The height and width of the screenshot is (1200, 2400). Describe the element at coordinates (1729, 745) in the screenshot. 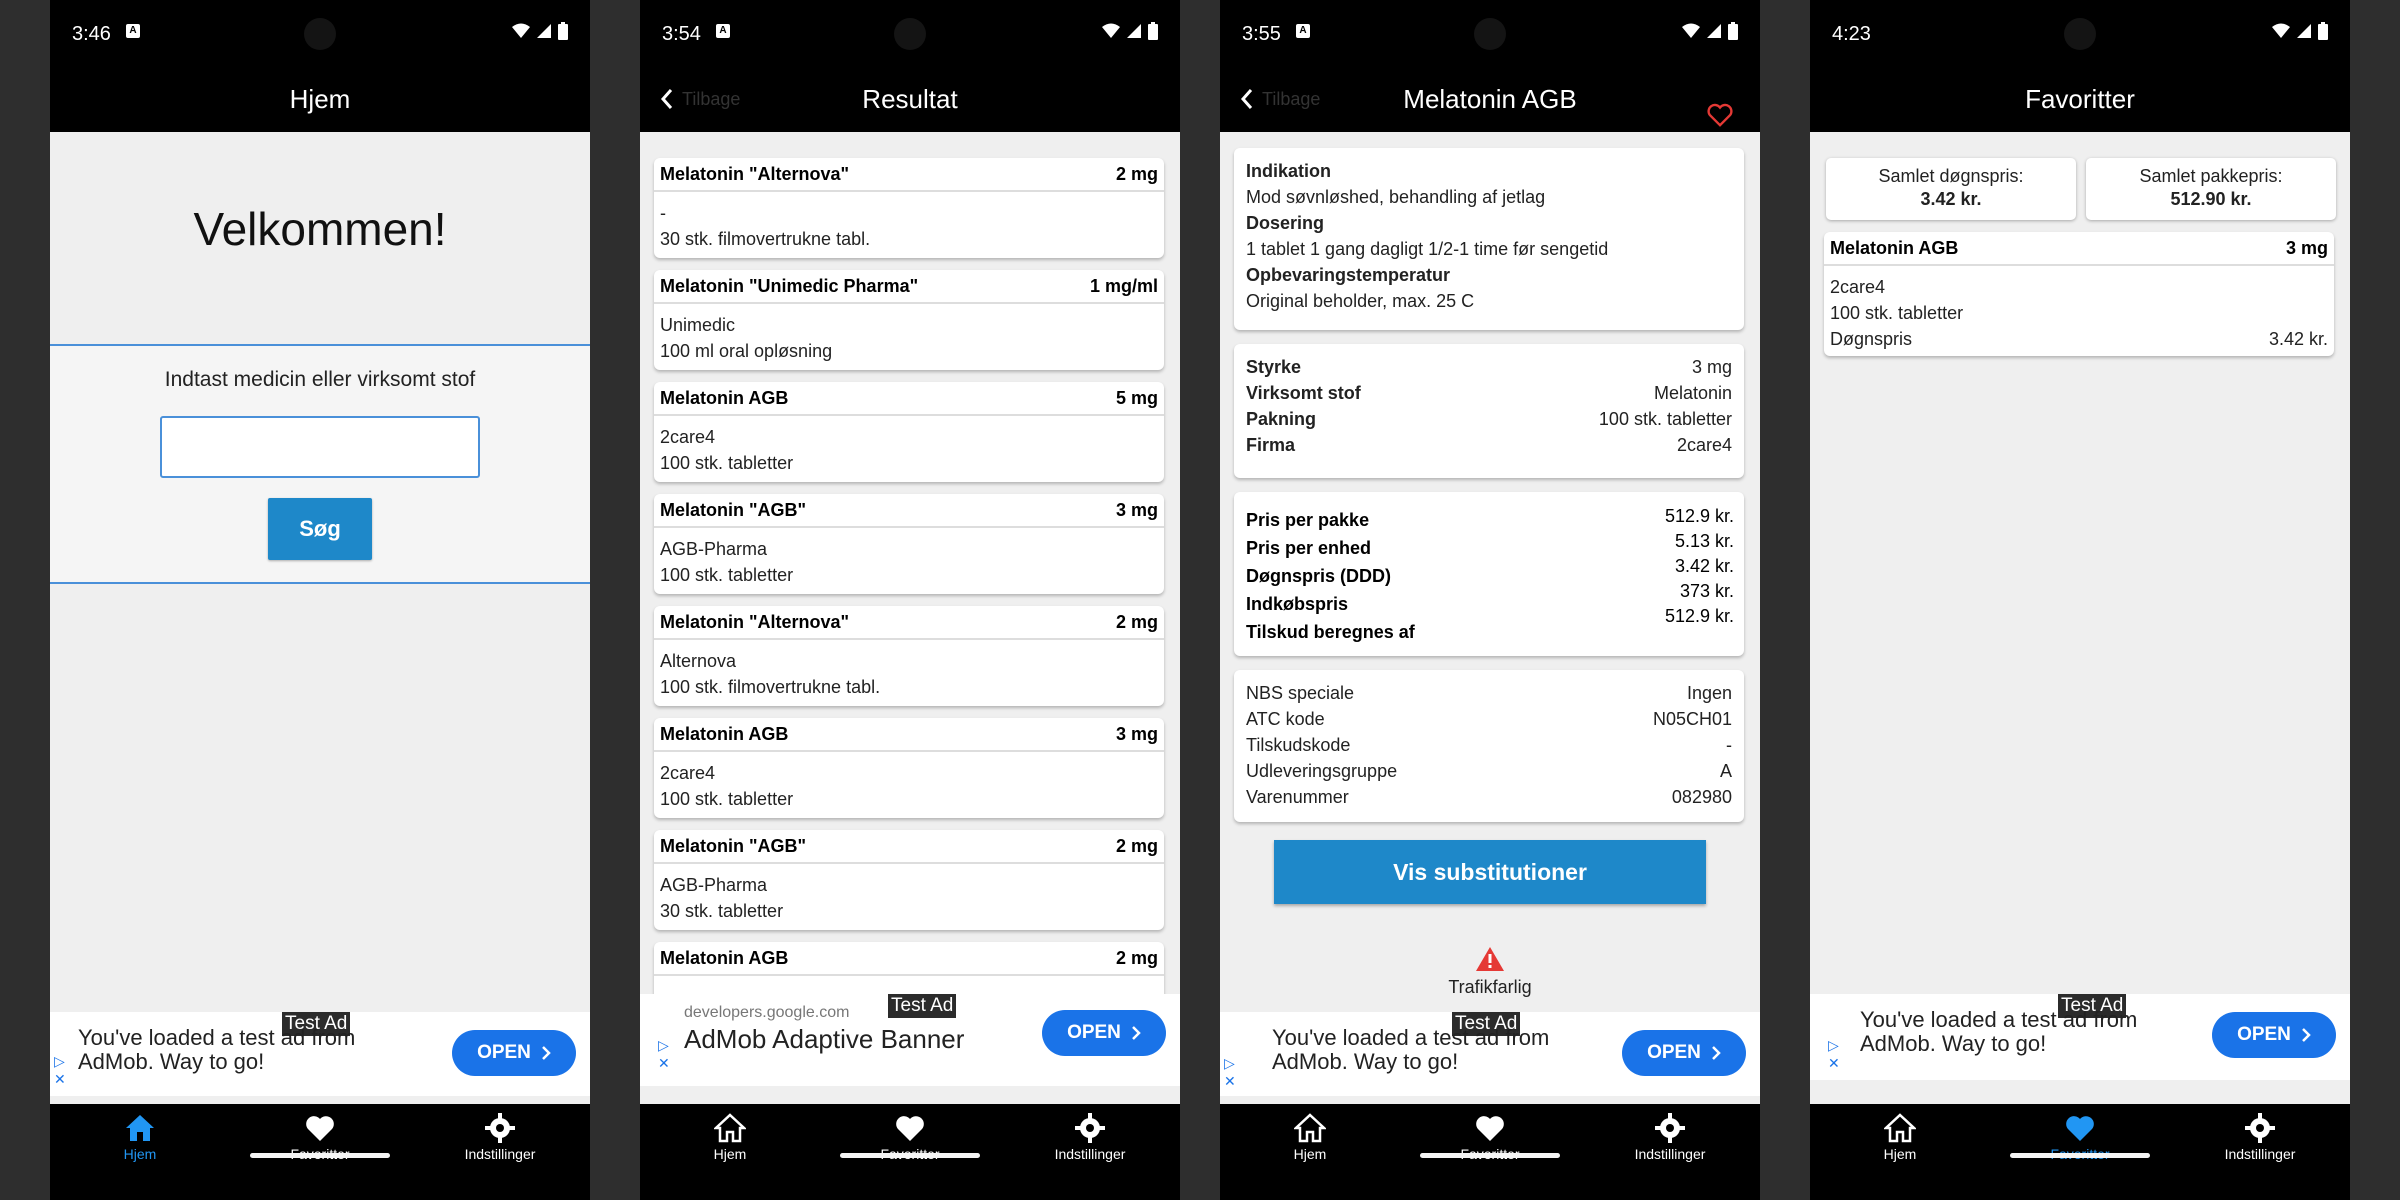

I see `code-value: -` at that location.